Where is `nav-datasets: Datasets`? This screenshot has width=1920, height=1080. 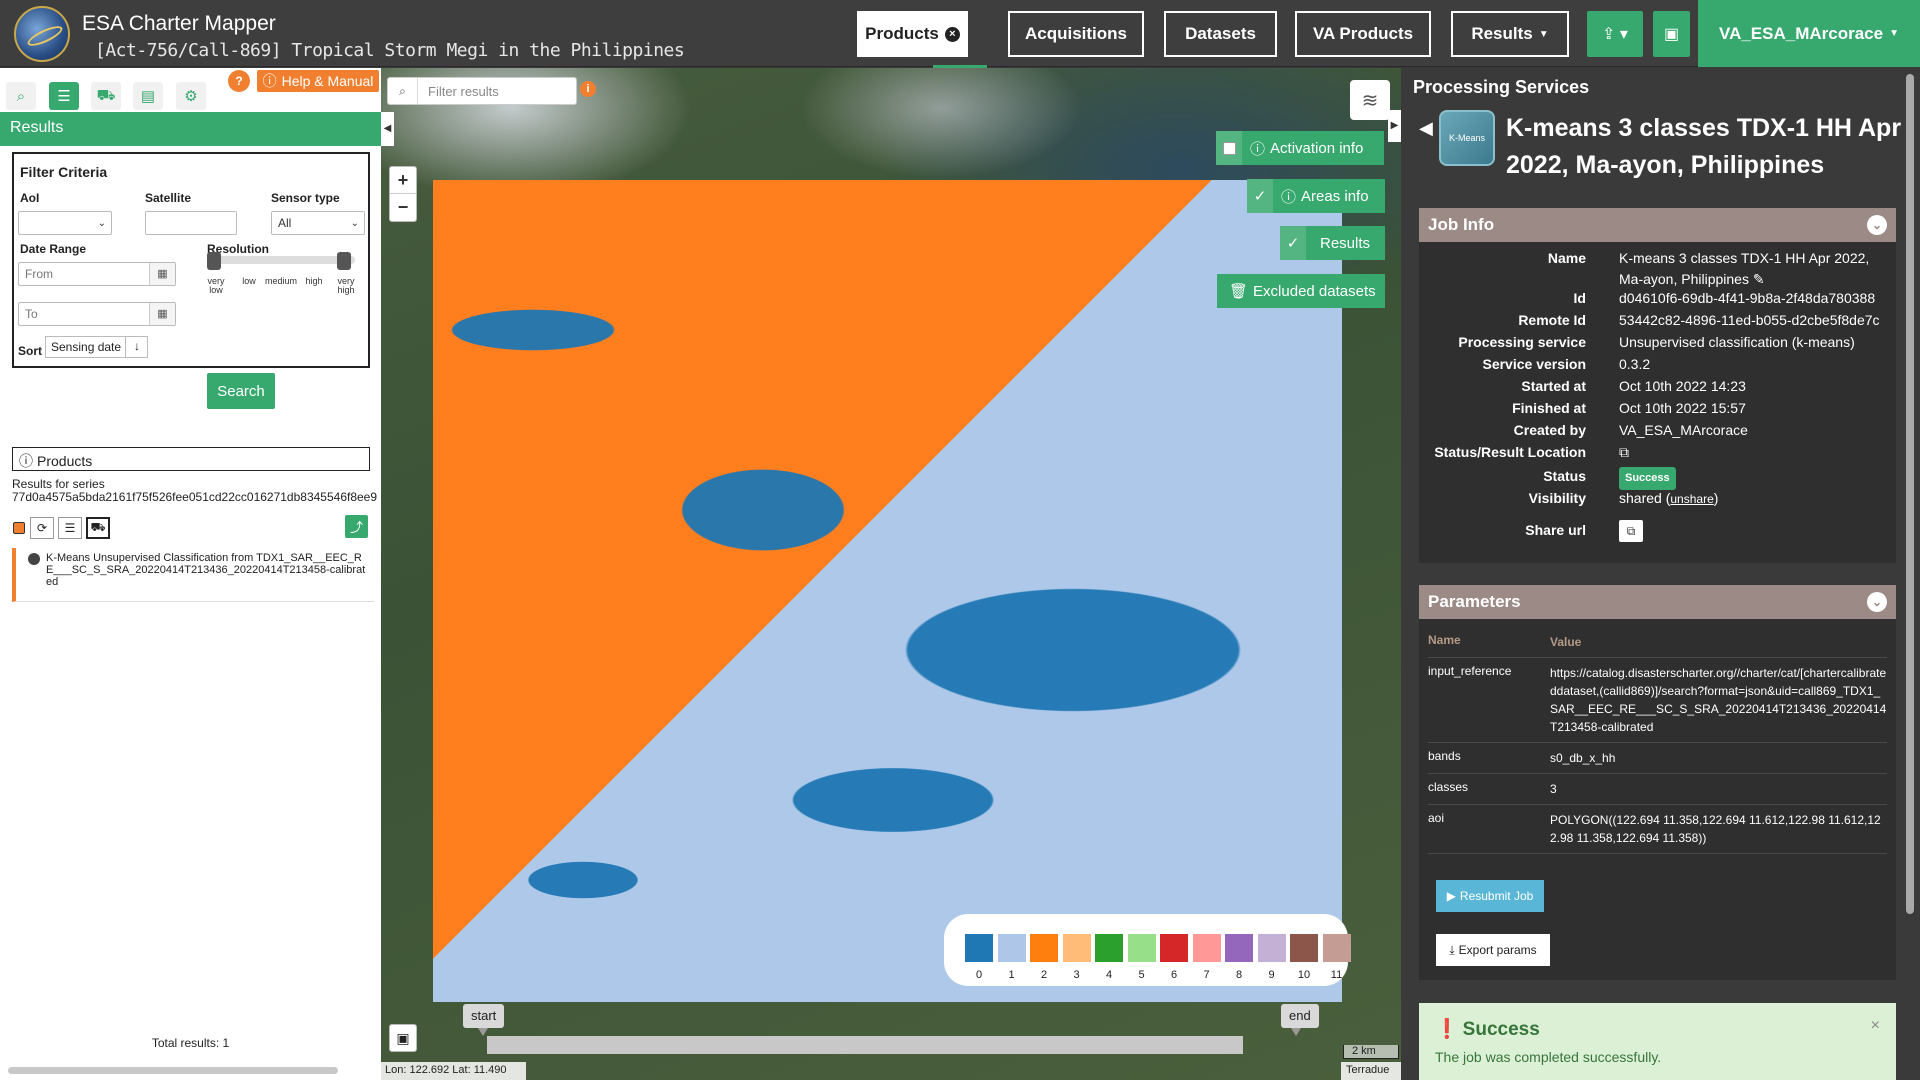 nav-datasets: Datasets is located at coordinates (1220, 34).